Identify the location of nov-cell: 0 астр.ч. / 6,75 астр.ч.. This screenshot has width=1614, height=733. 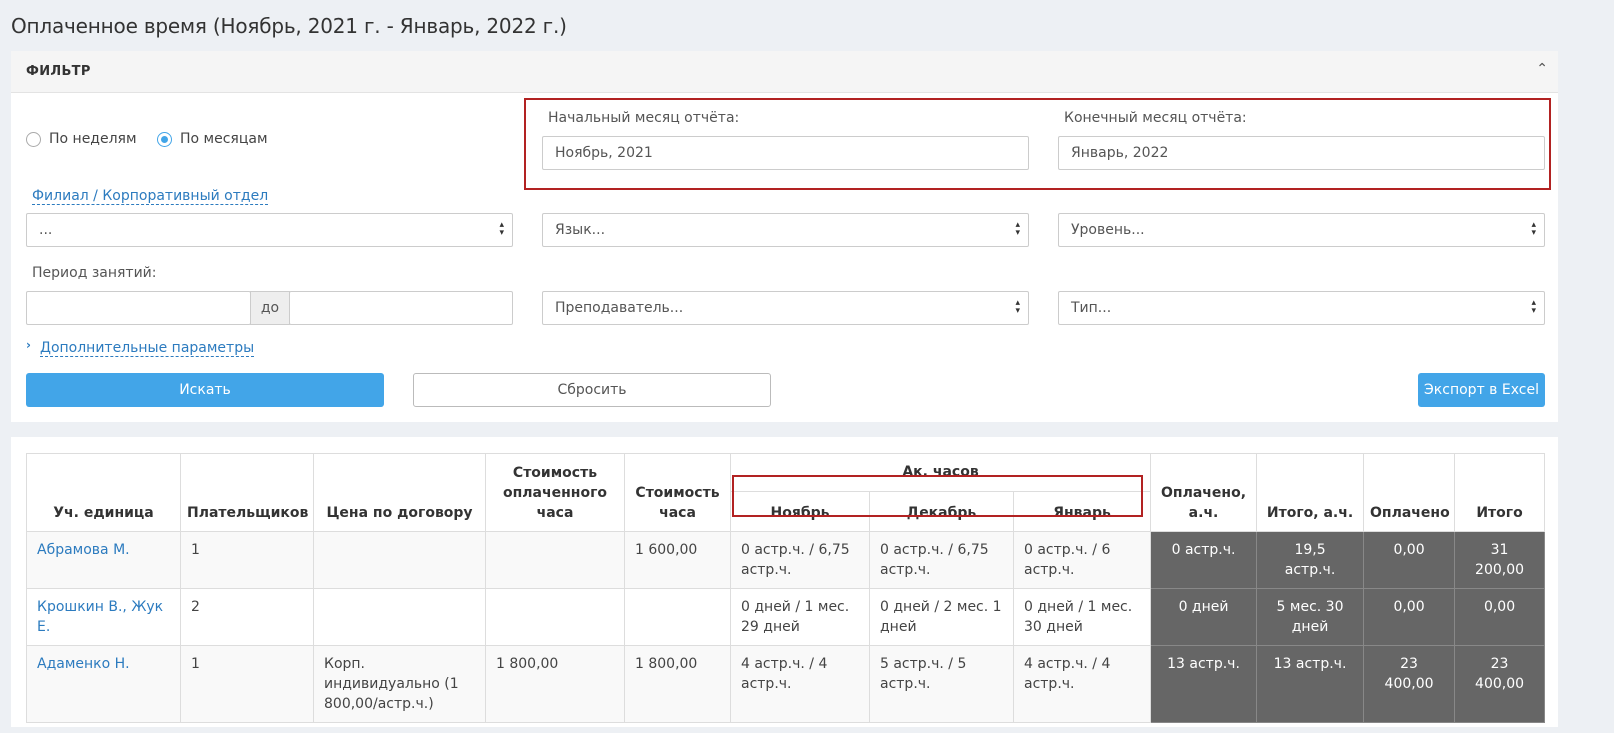
(800, 560).